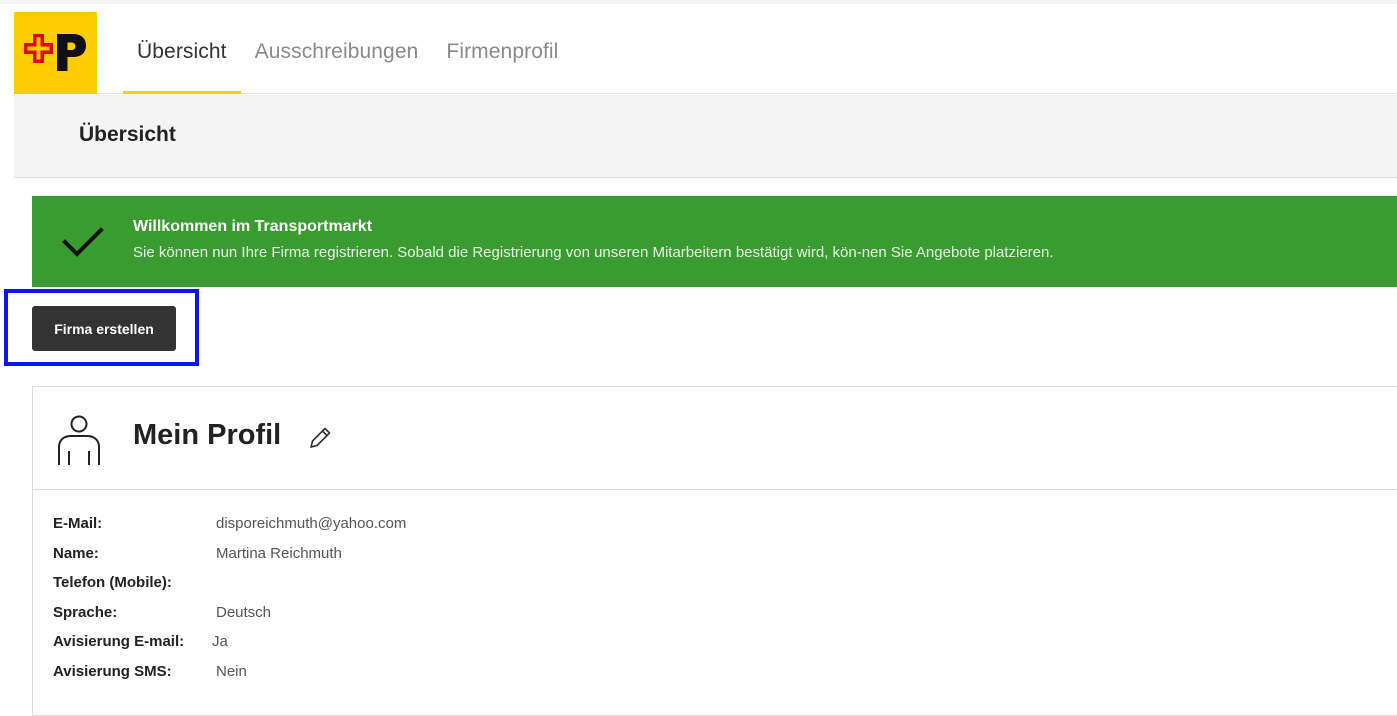 Image resolution: width=1397 pixels, height=716 pixels. I want to click on checkmark-icon, so click(83, 242).